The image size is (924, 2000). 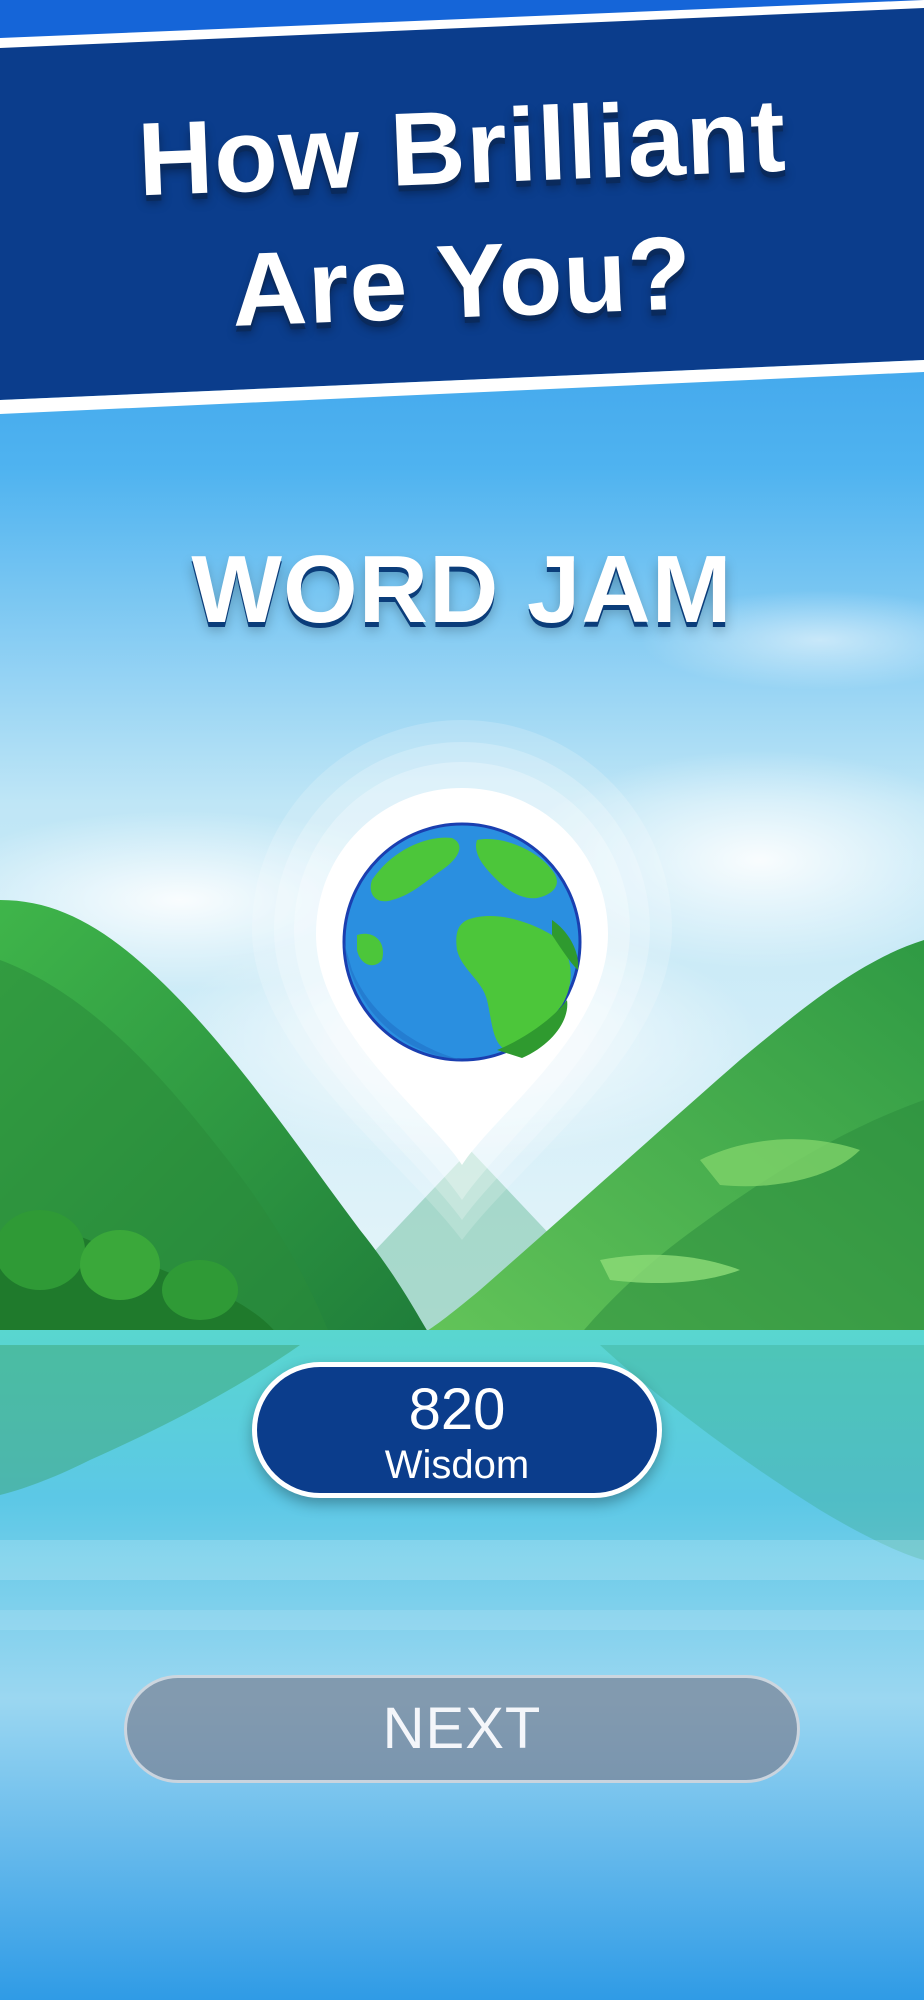 What do you see at coordinates (462, 589) in the screenshot?
I see `game-title: WORD JAM` at bounding box center [462, 589].